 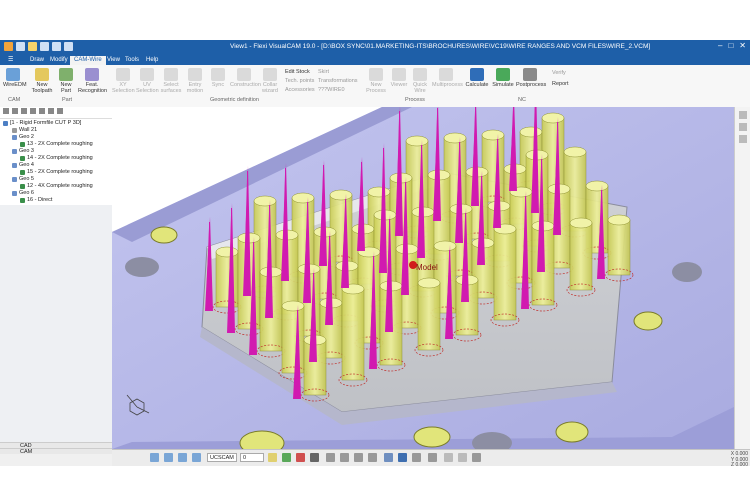 I want to click on shade-icon, so click(x=300, y=457).